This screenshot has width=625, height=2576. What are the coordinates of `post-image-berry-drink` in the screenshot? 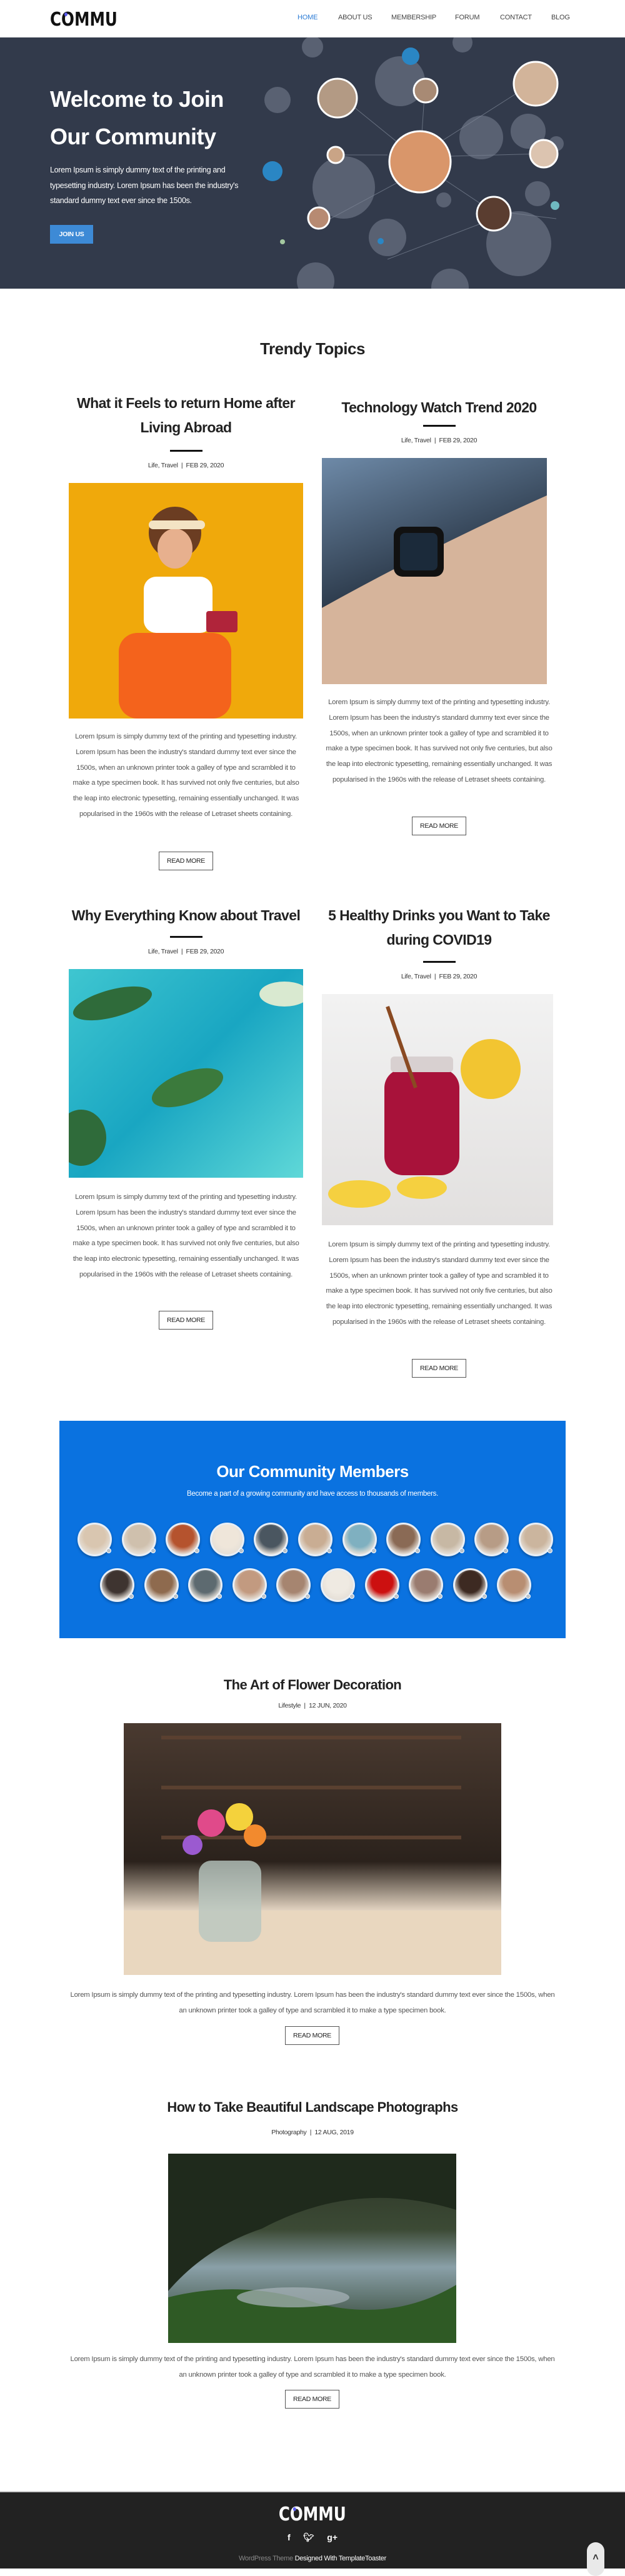 It's located at (437, 1109).